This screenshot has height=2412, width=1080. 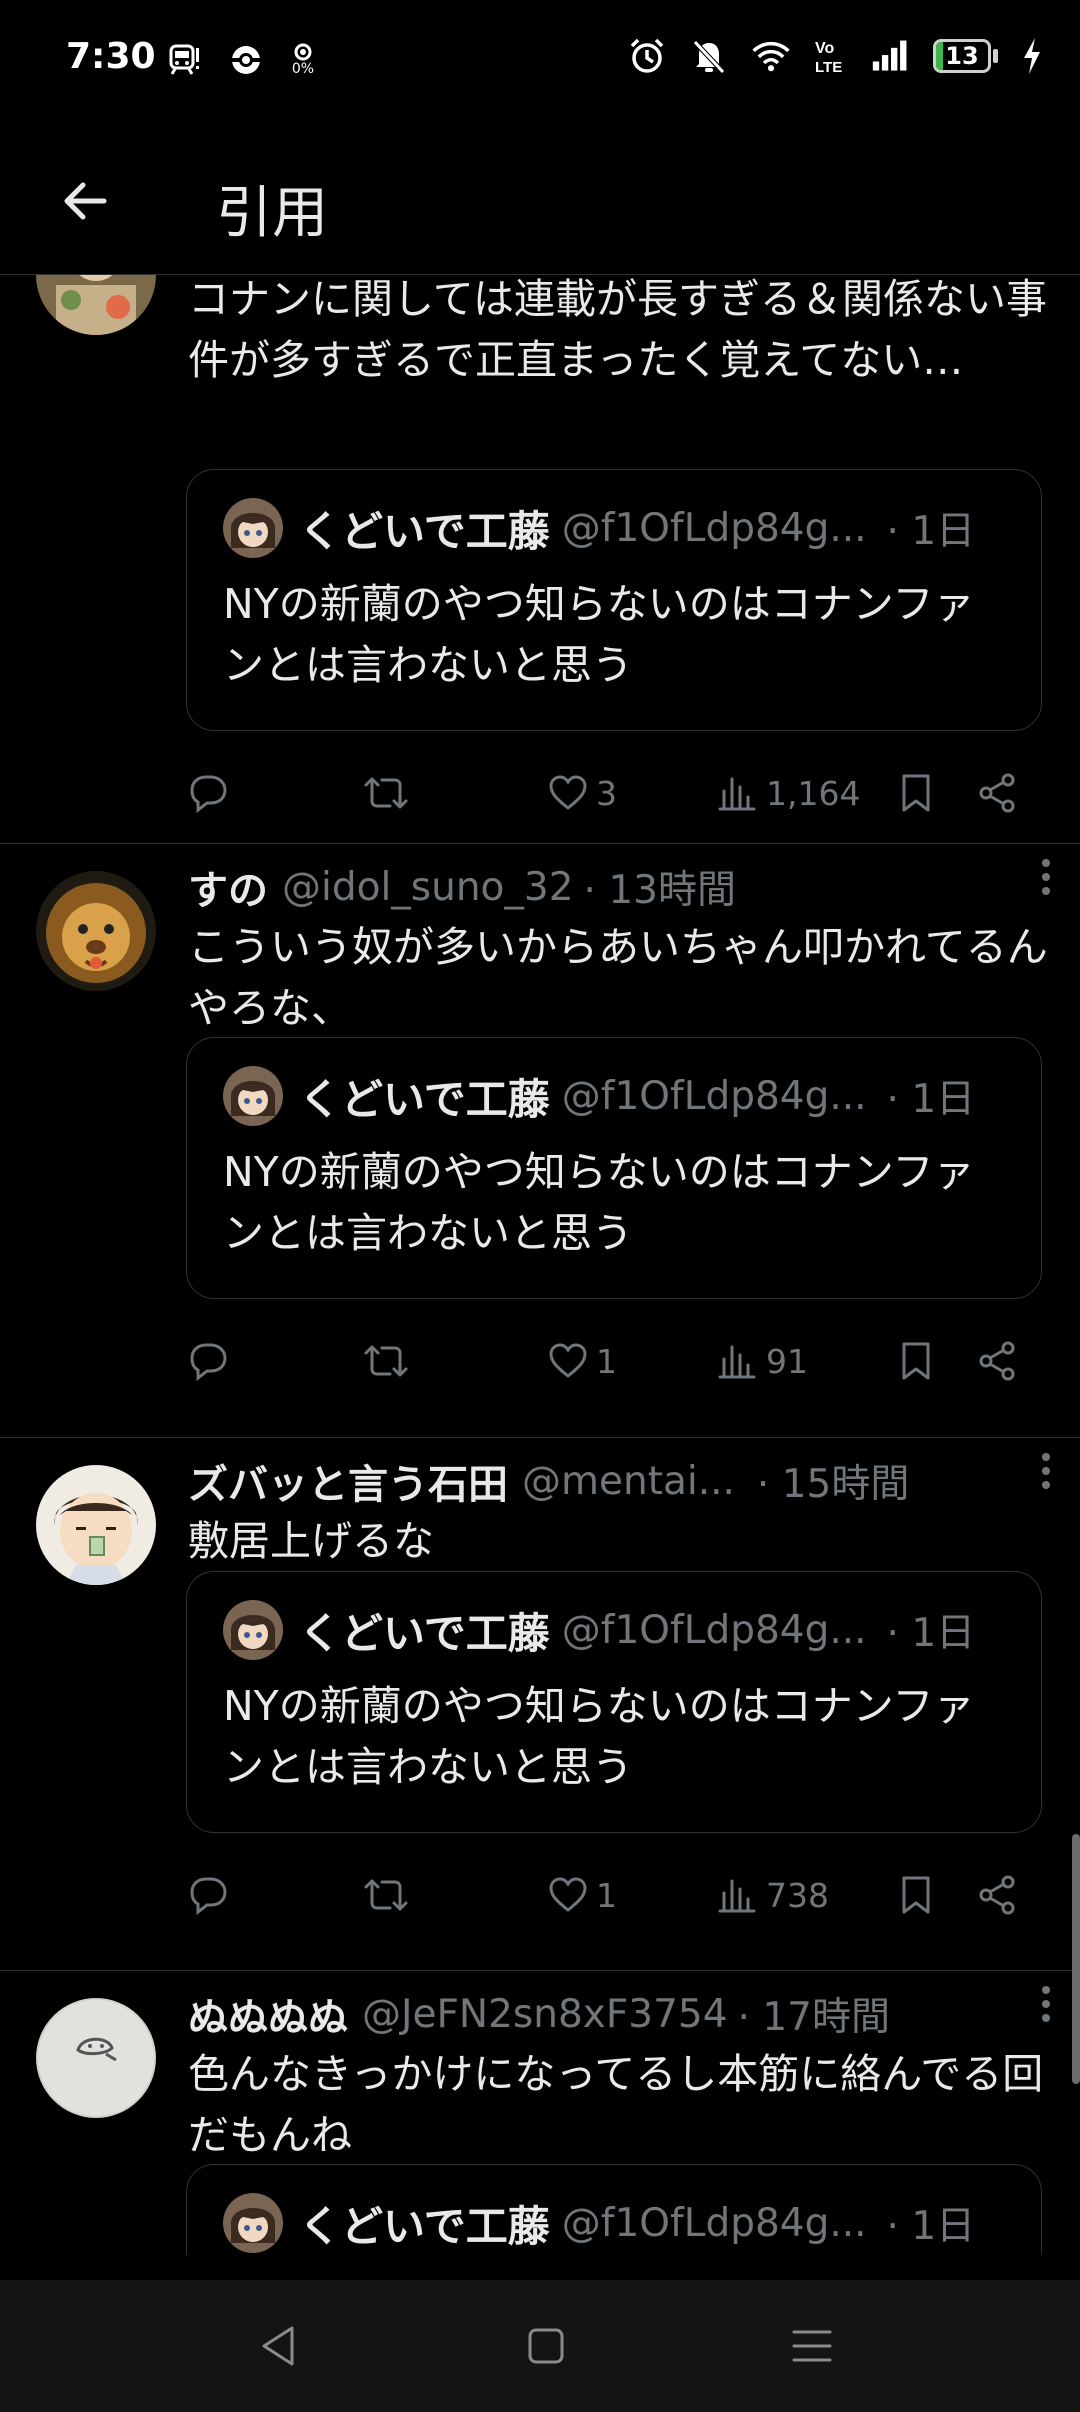 I want to click on tweet-actions: 3 1,164, so click(x=609, y=793).